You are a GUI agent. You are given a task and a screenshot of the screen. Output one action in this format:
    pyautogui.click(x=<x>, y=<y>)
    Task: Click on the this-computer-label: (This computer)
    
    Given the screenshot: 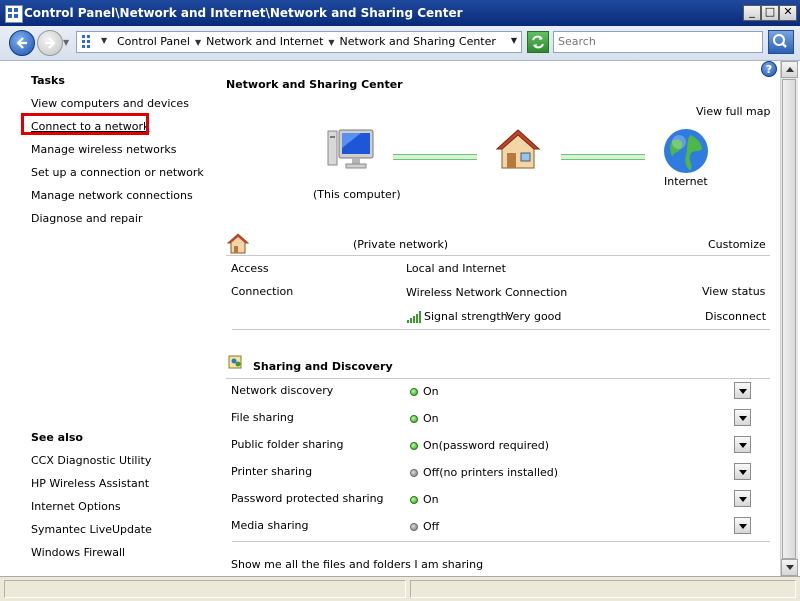 What is the action you would take?
    pyautogui.click(x=357, y=194)
    